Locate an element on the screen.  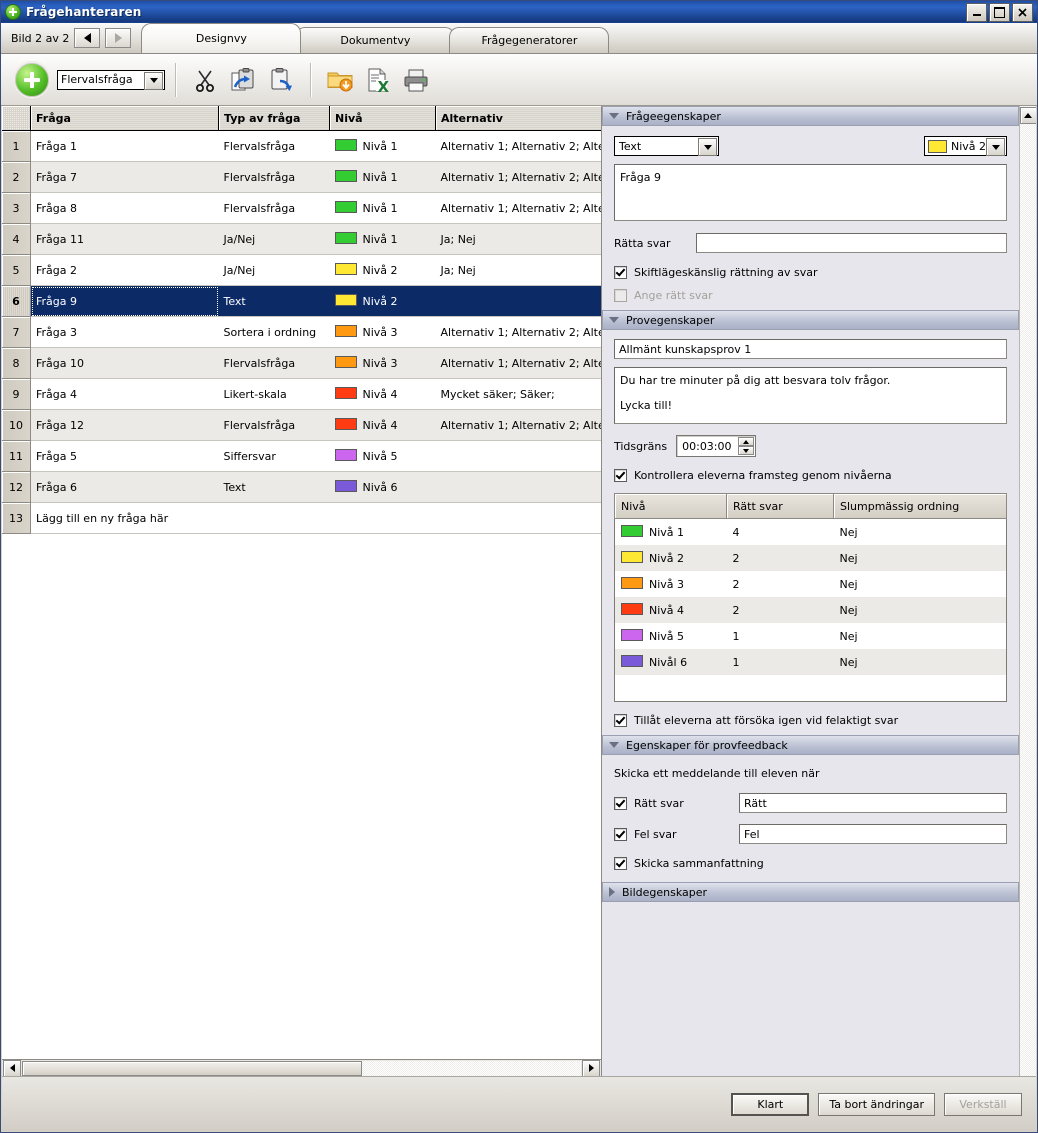
question-text-input: Fråga 9 is located at coordinates (810, 192).